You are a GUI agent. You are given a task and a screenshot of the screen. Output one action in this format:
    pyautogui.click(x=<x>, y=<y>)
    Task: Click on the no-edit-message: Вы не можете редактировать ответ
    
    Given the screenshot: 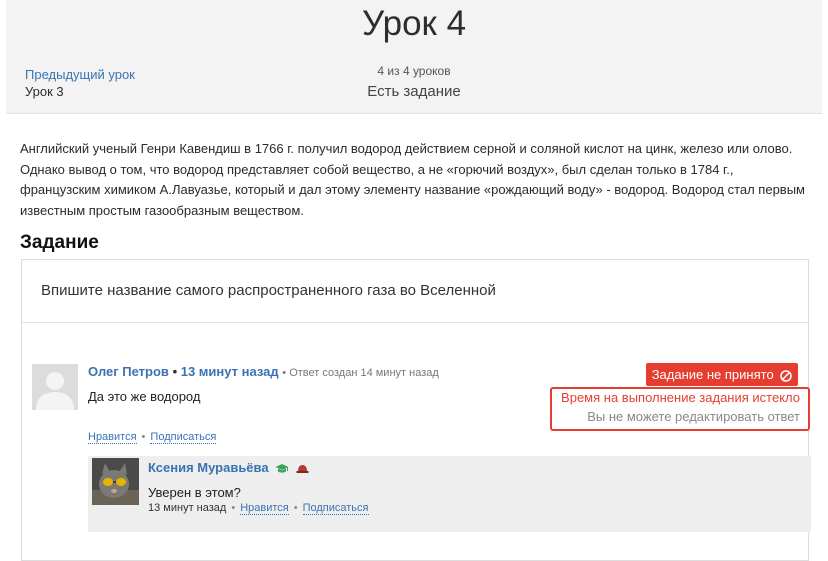 What is the action you would take?
    pyautogui.click(x=693, y=416)
    